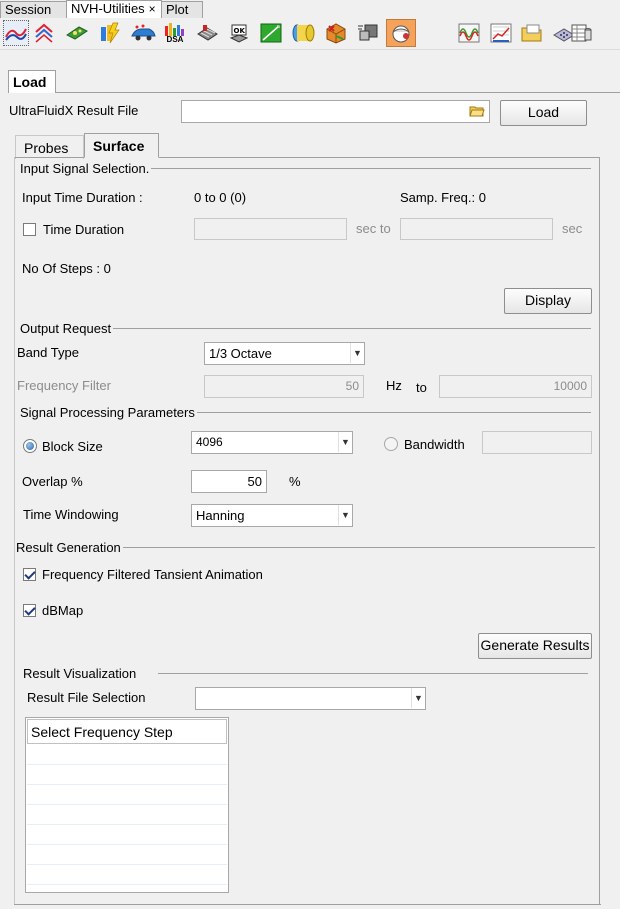 This screenshot has height=909, width=620. Describe the element at coordinates (121, 145) in the screenshot. I see `tab-surface: Surface` at that location.